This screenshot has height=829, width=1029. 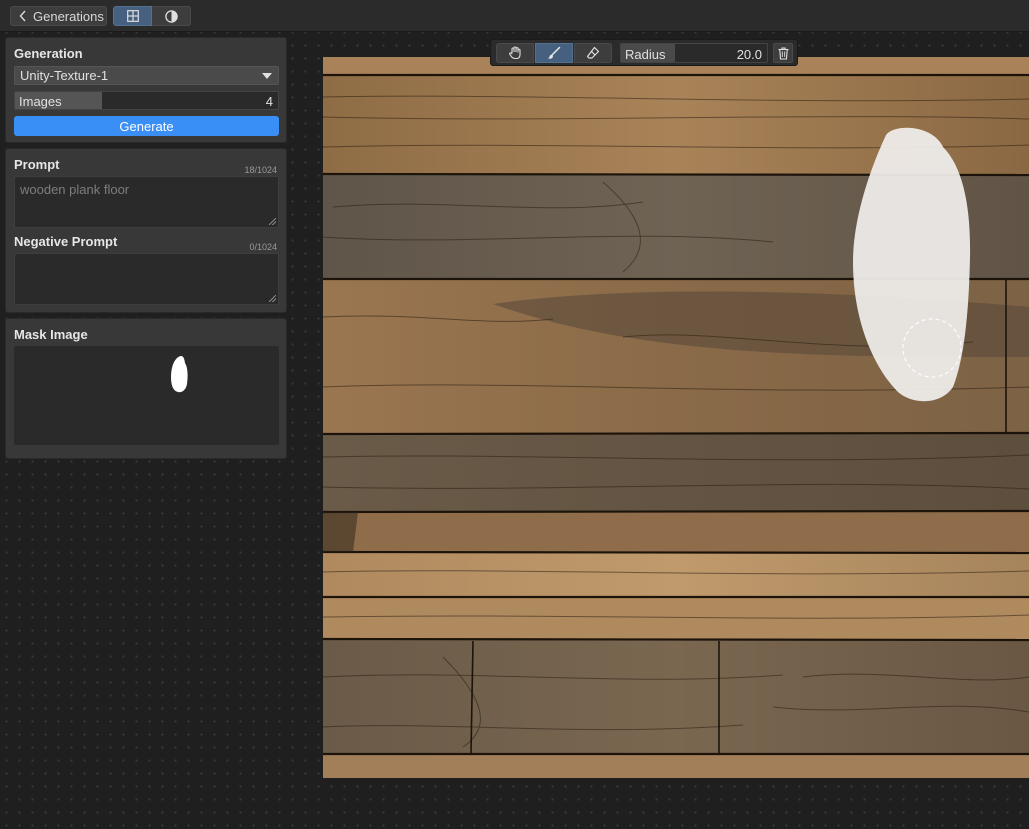 I want to click on hand-tool-button, so click(x=515, y=53).